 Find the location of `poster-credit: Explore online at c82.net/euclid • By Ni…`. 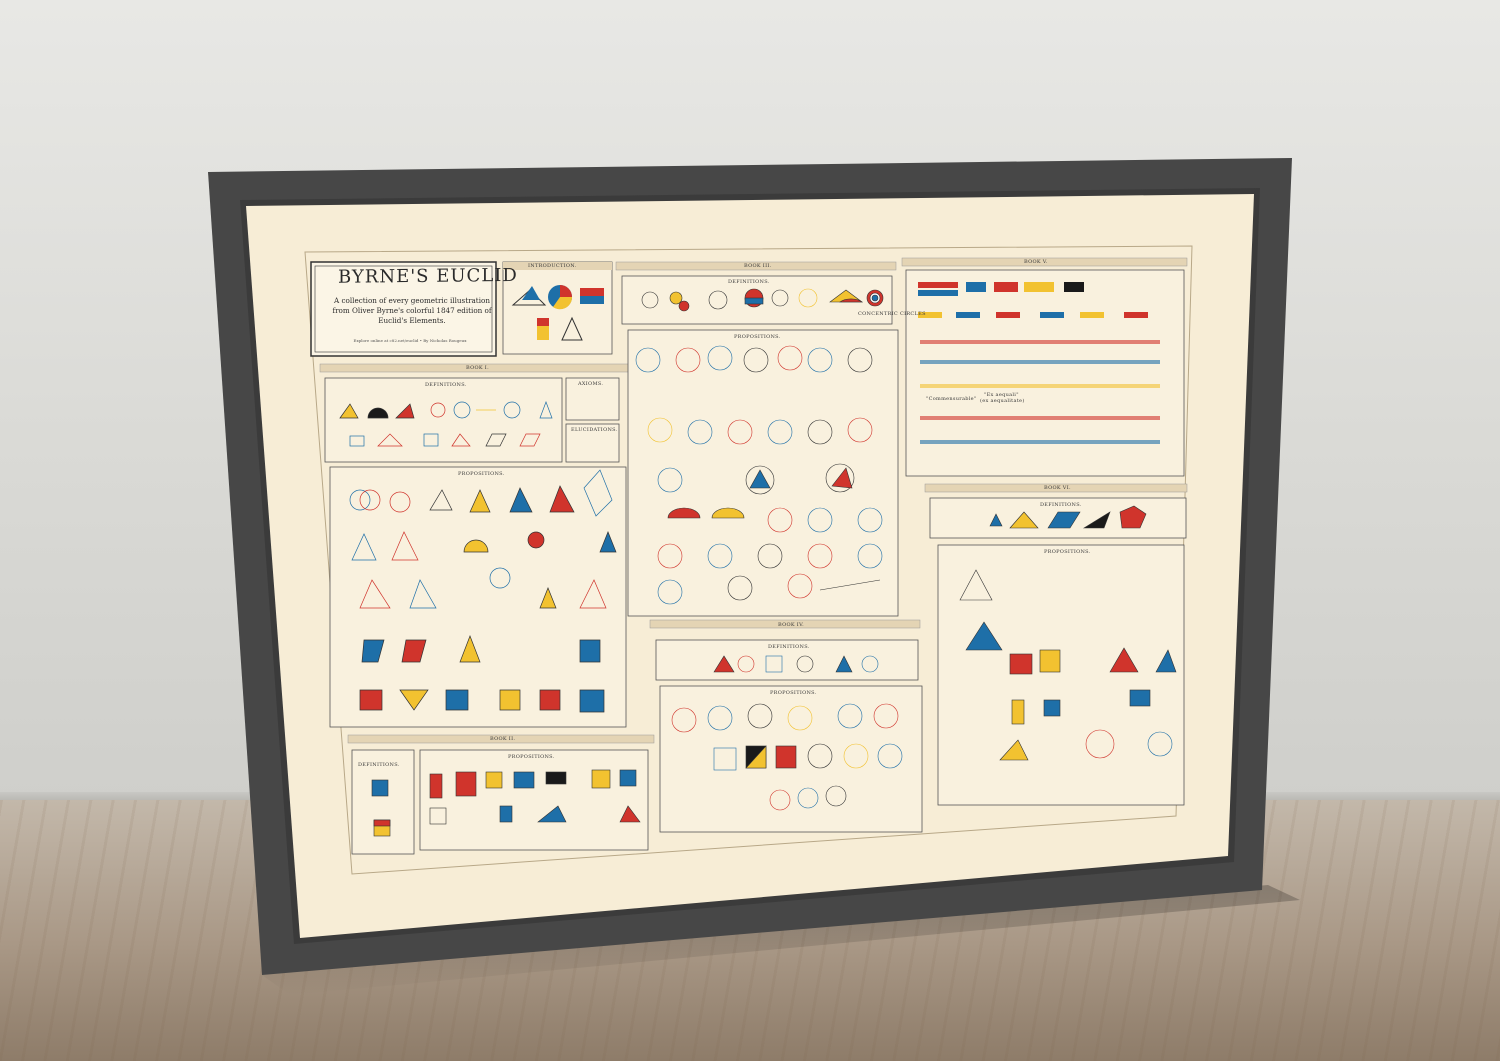

poster-credit: Explore online at c82.net/euclid • By Ni… is located at coordinates (410, 340).